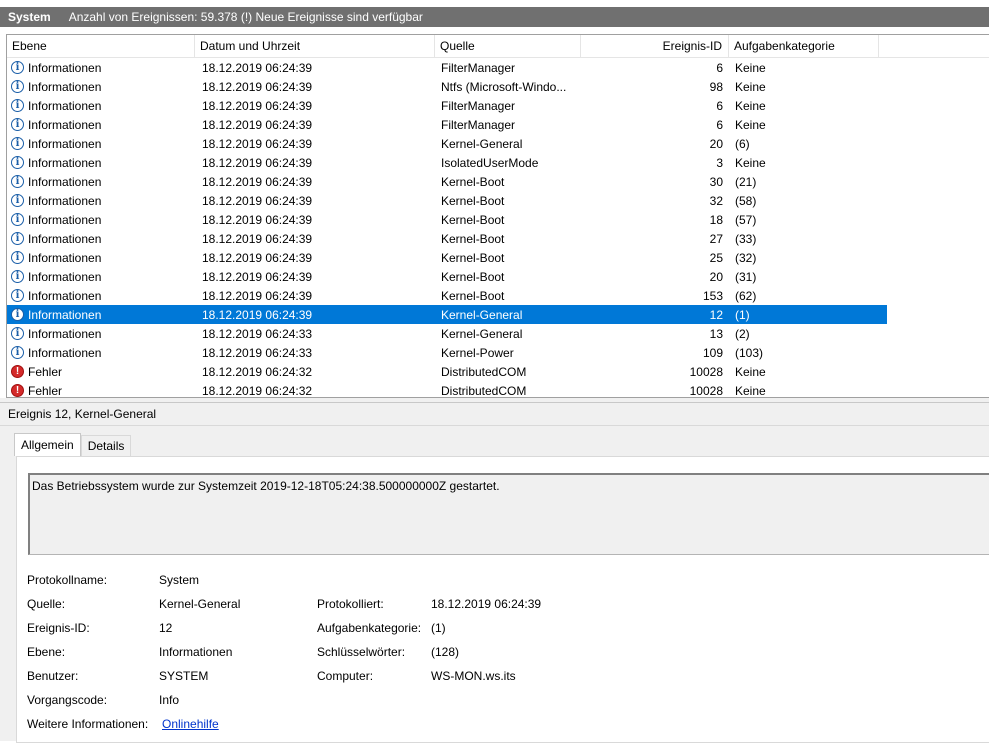 The image size is (989, 743). Describe the element at coordinates (655, 46) in the screenshot. I see `column-header-event-id: Ereignis-ID` at that location.